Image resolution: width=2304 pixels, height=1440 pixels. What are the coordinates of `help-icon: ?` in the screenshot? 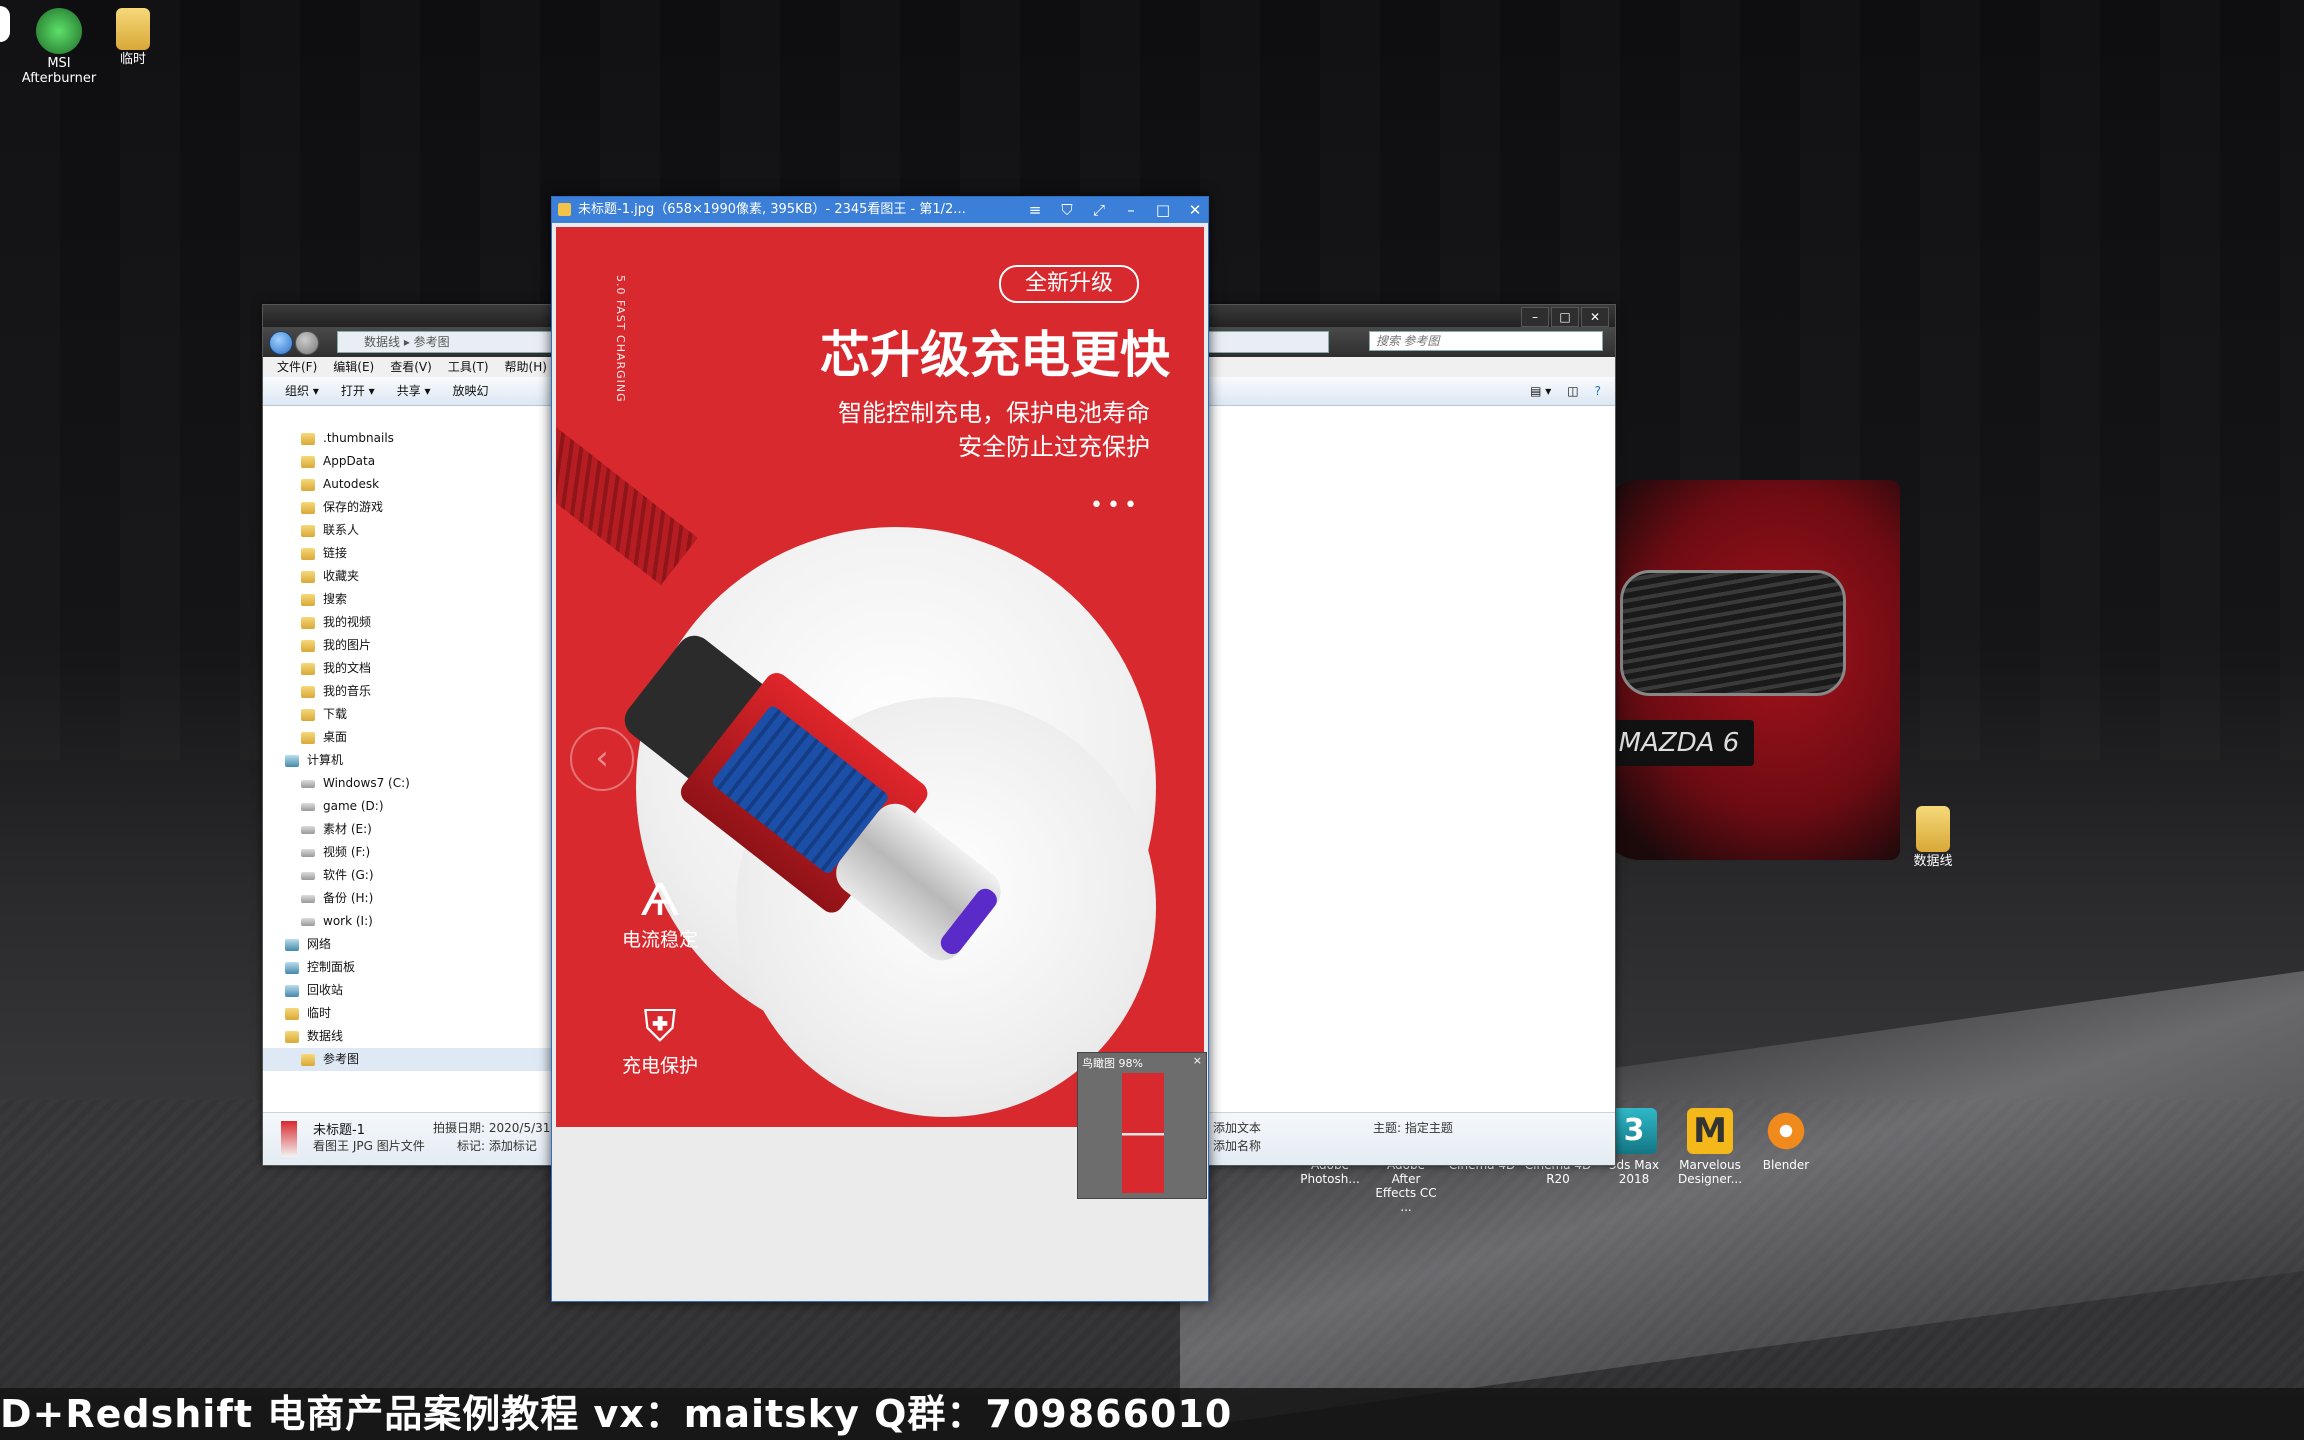 It's located at (1598, 391).